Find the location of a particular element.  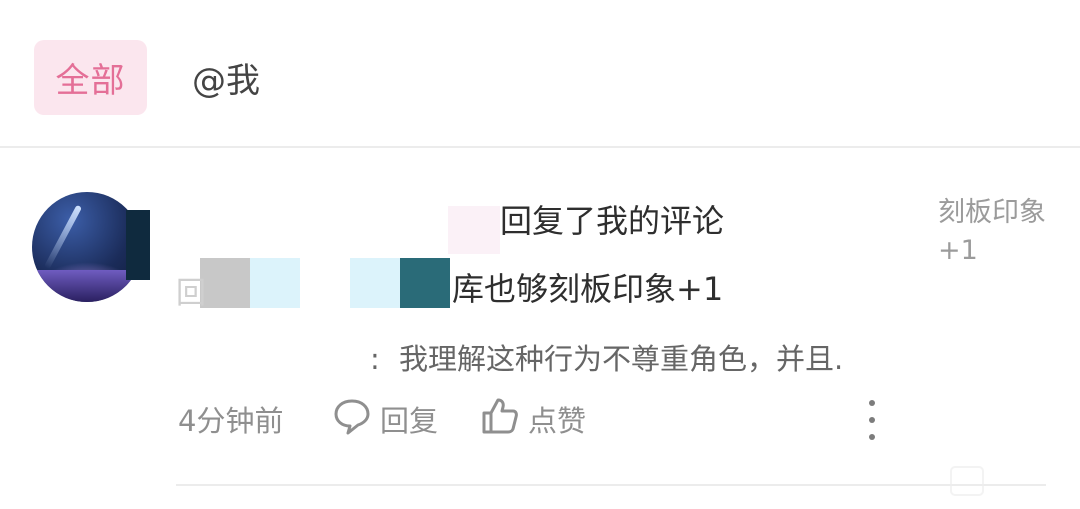

avatar-redaction is located at coordinates (138, 245).